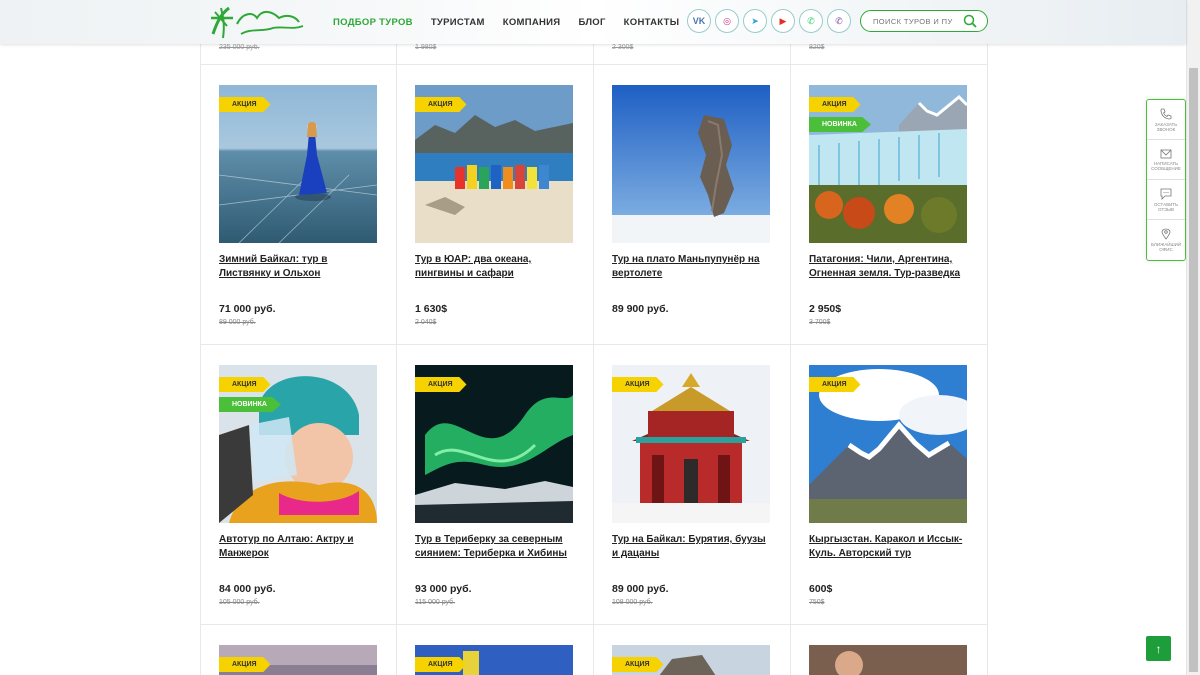 The image size is (1200, 675). I want to click on tour-old-price: 3 700$, so click(820, 322).